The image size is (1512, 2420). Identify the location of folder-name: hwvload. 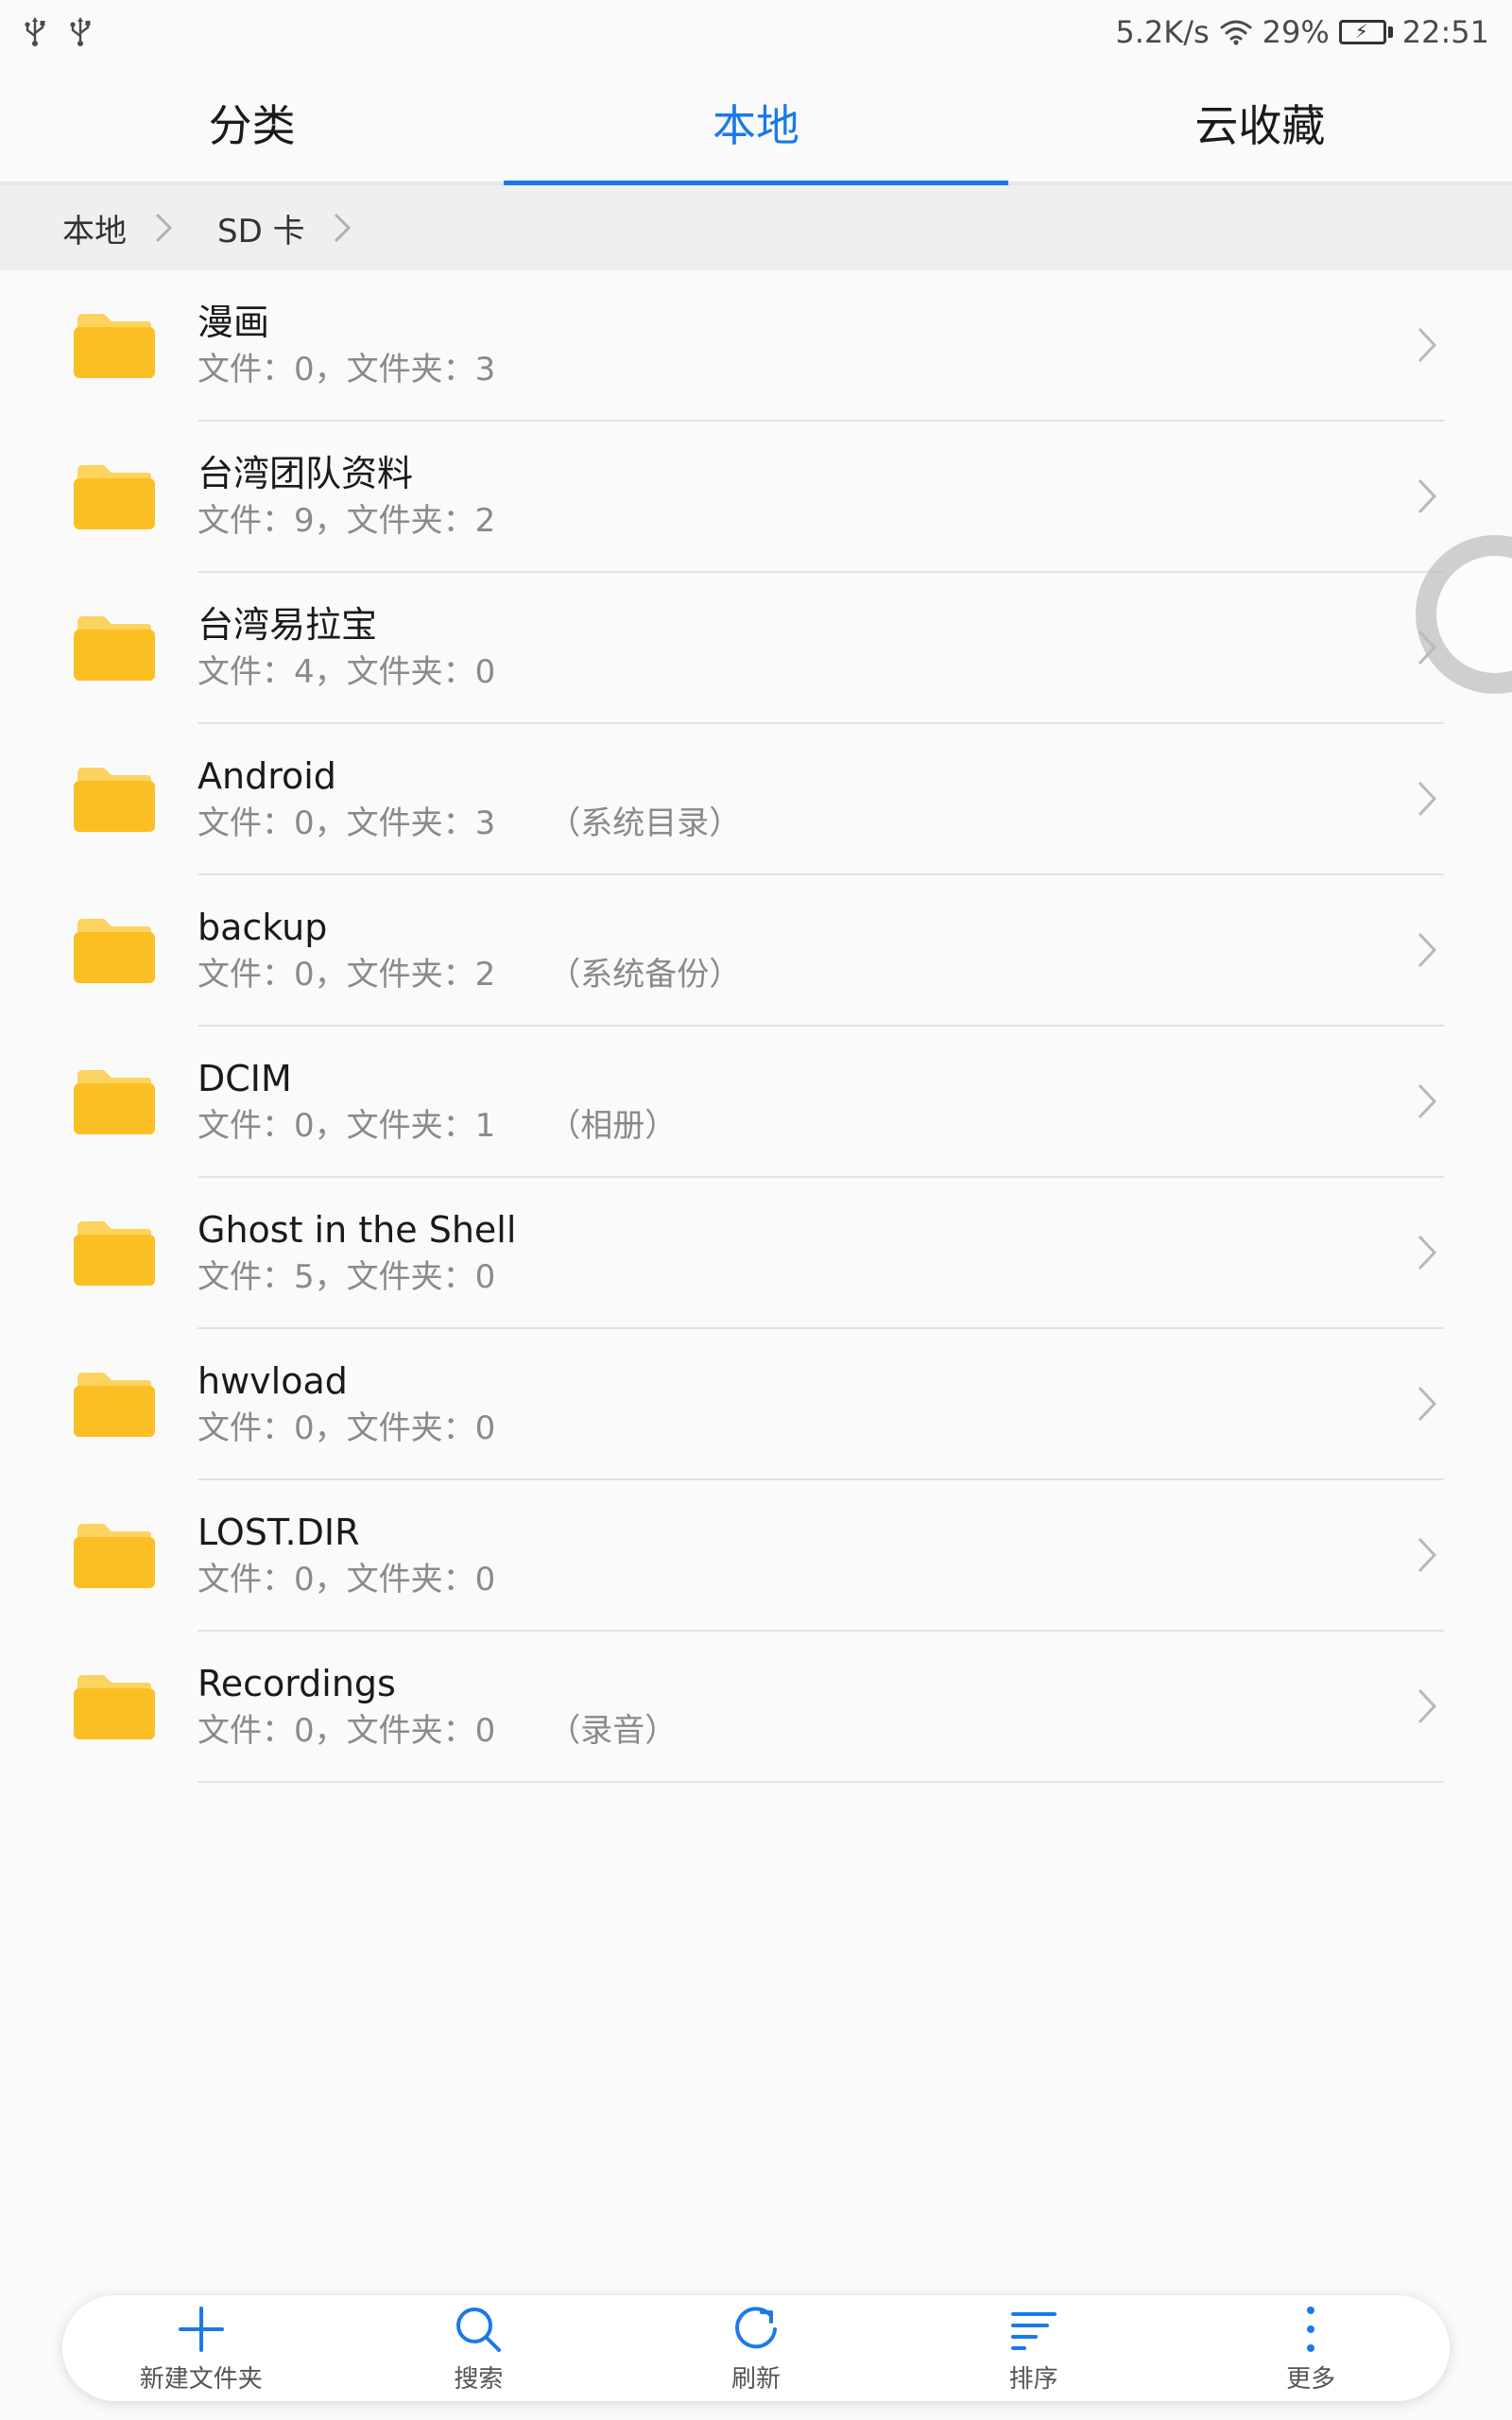
(273, 1381).